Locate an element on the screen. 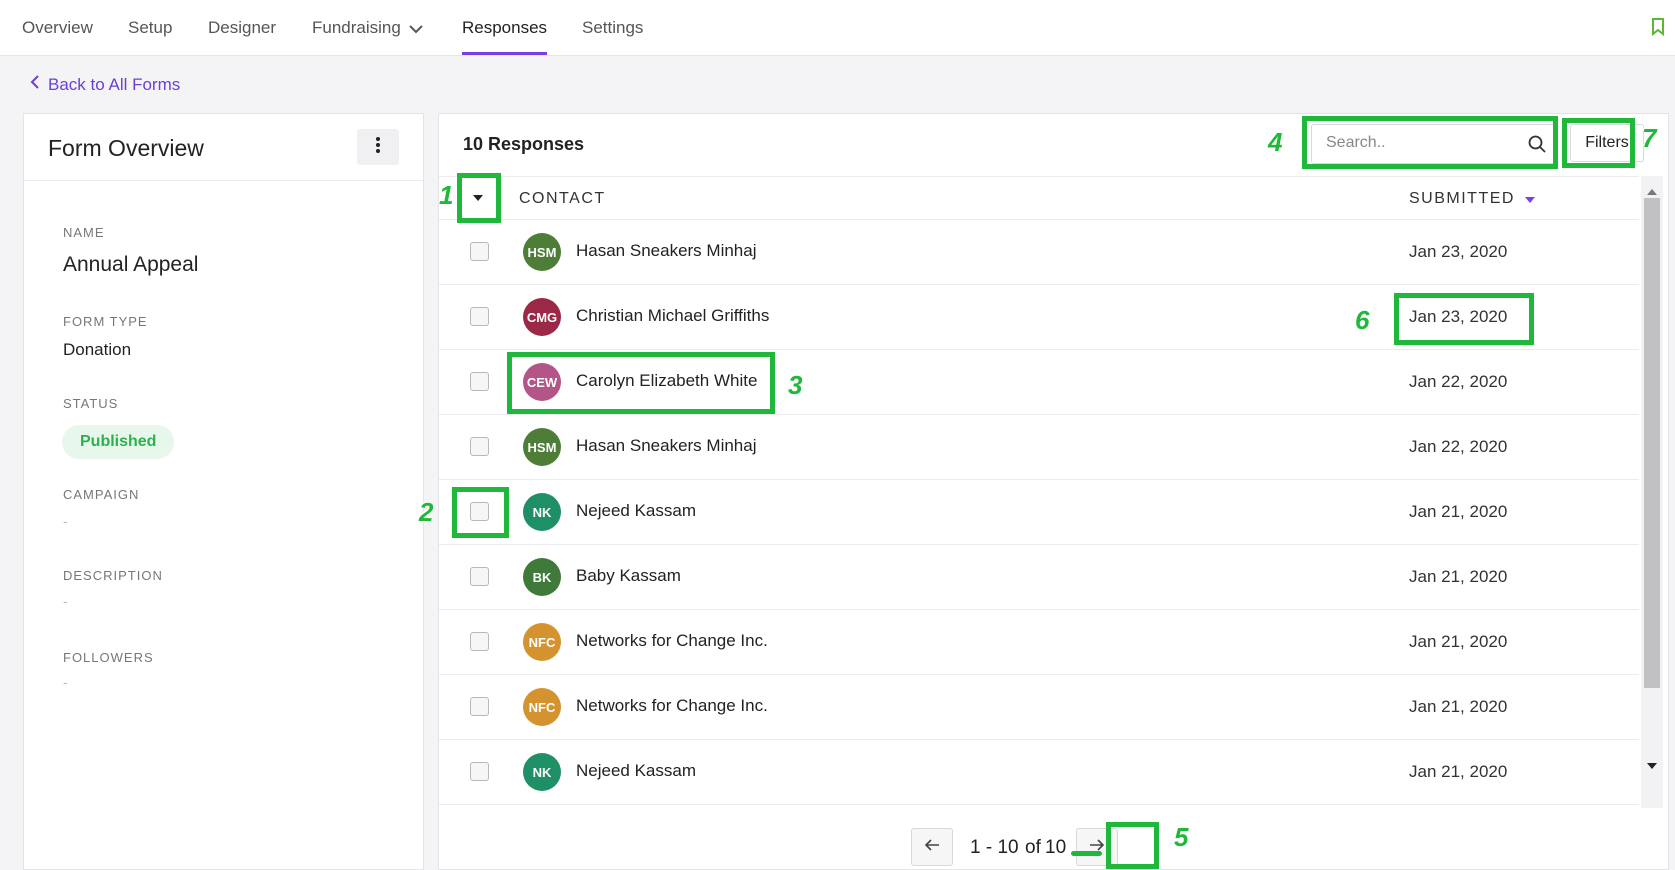  status-label: STATUS is located at coordinates (91, 403).